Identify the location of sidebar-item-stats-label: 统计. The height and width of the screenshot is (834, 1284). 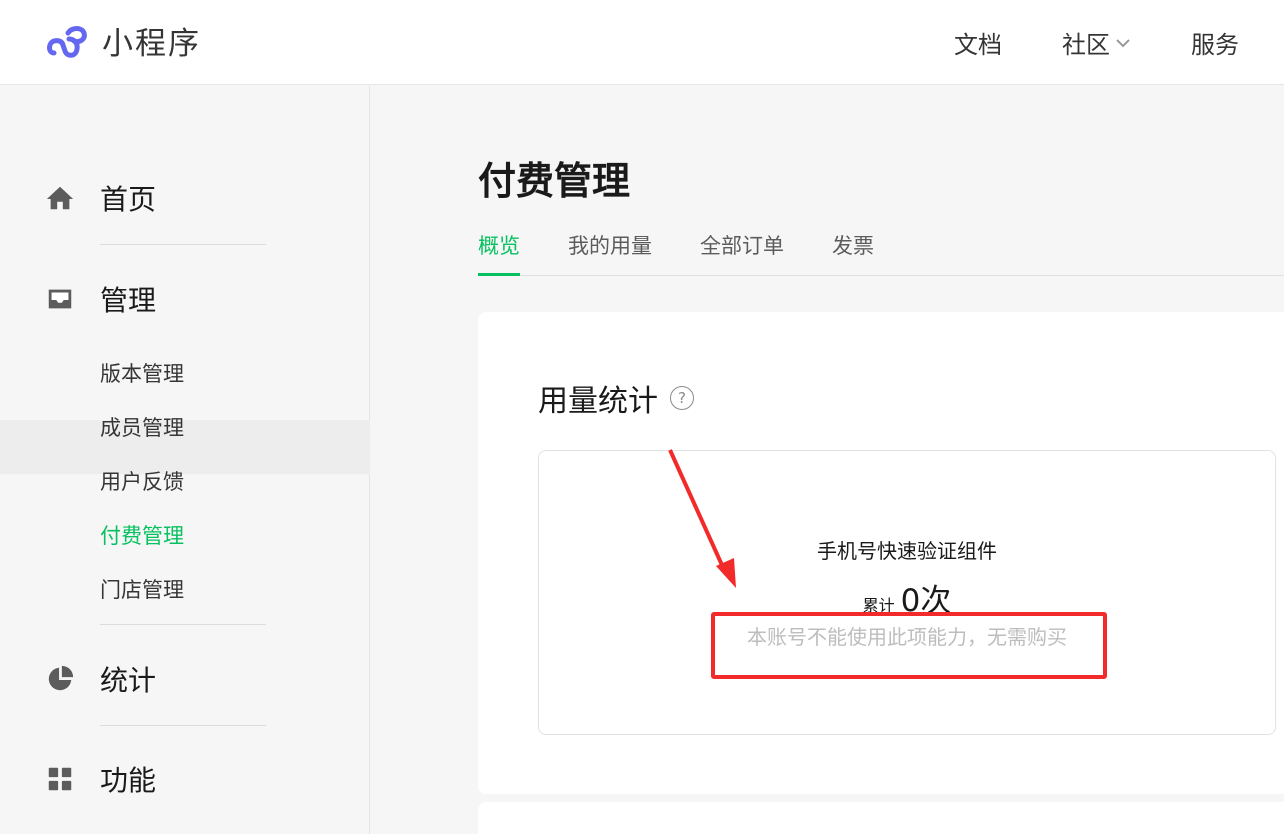
(128, 680).